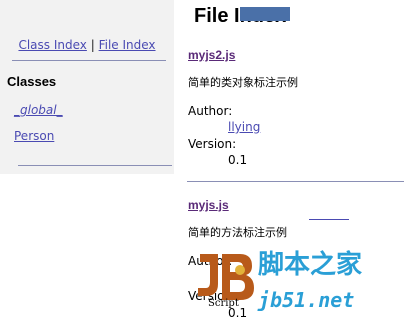 The height and width of the screenshot is (322, 404). What do you see at coordinates (208, 205) in the screenshot?
I see `file-link-myjs: myjs.js` at bounding box center [208, 205].